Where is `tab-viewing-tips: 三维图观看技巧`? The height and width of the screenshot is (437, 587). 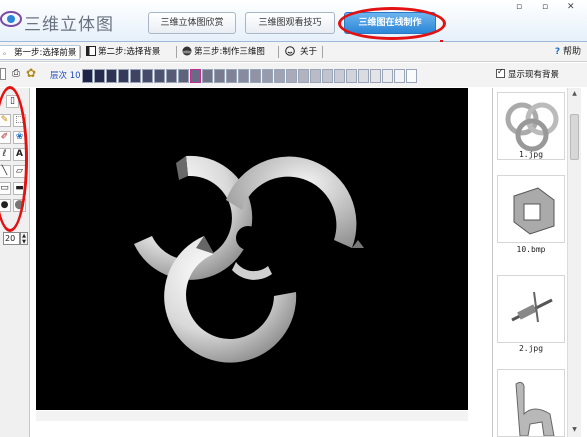 tab-viewing-tips: 三维图观看技巧 is located at coordinates (290, 23).